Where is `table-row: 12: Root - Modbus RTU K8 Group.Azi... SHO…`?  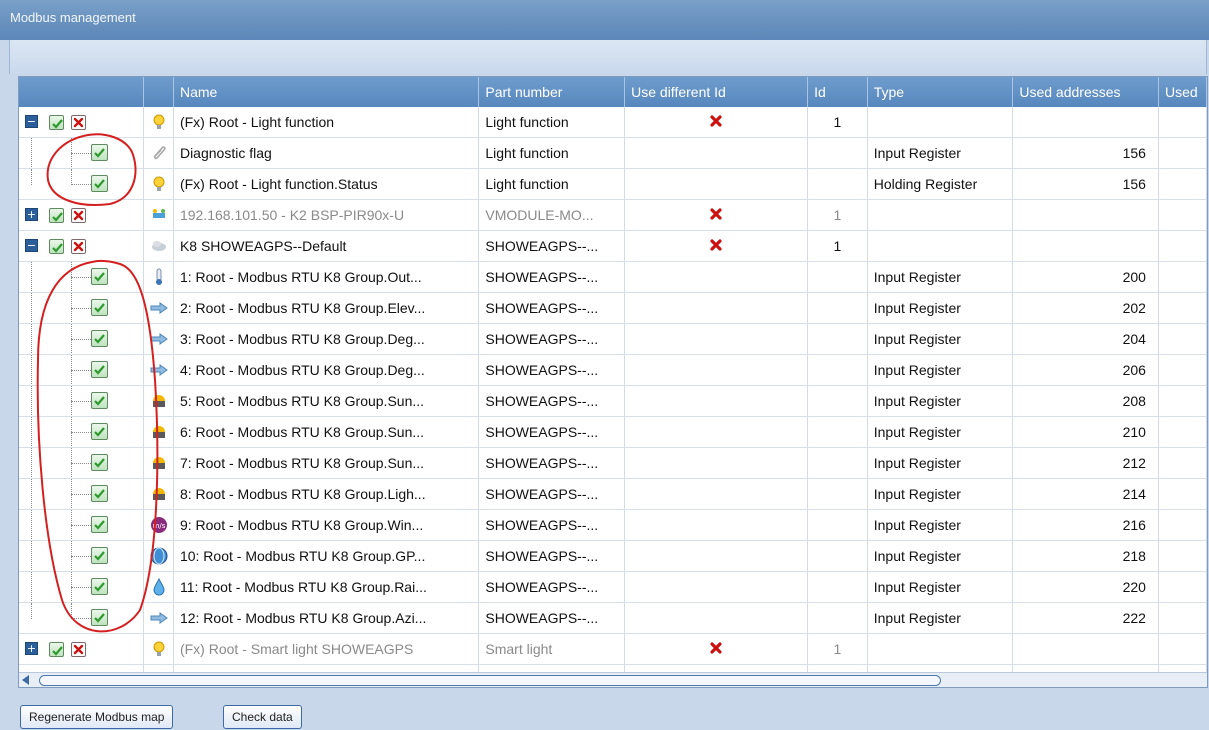 table-row: 12: Root - Modbus RTU K8 Group.Azi... SHO… is located at coordinates (613, 618).